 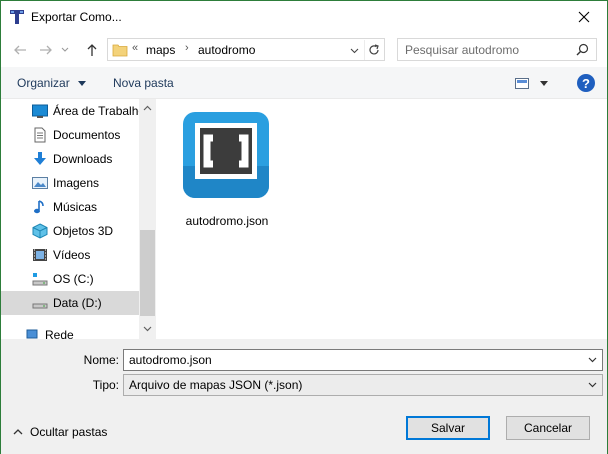 I want to click on up-button, so click(x=92, y=50).